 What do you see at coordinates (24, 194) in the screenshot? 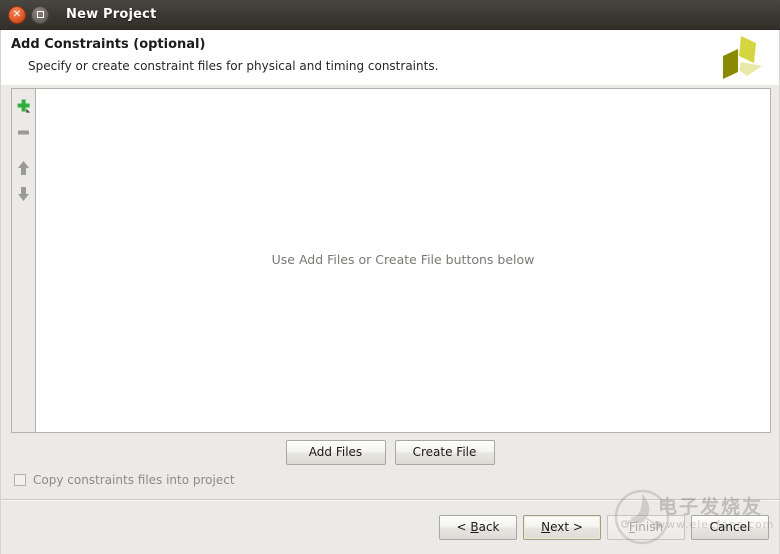
I see `arrow-down-icon` at bounding box center [24, 194].